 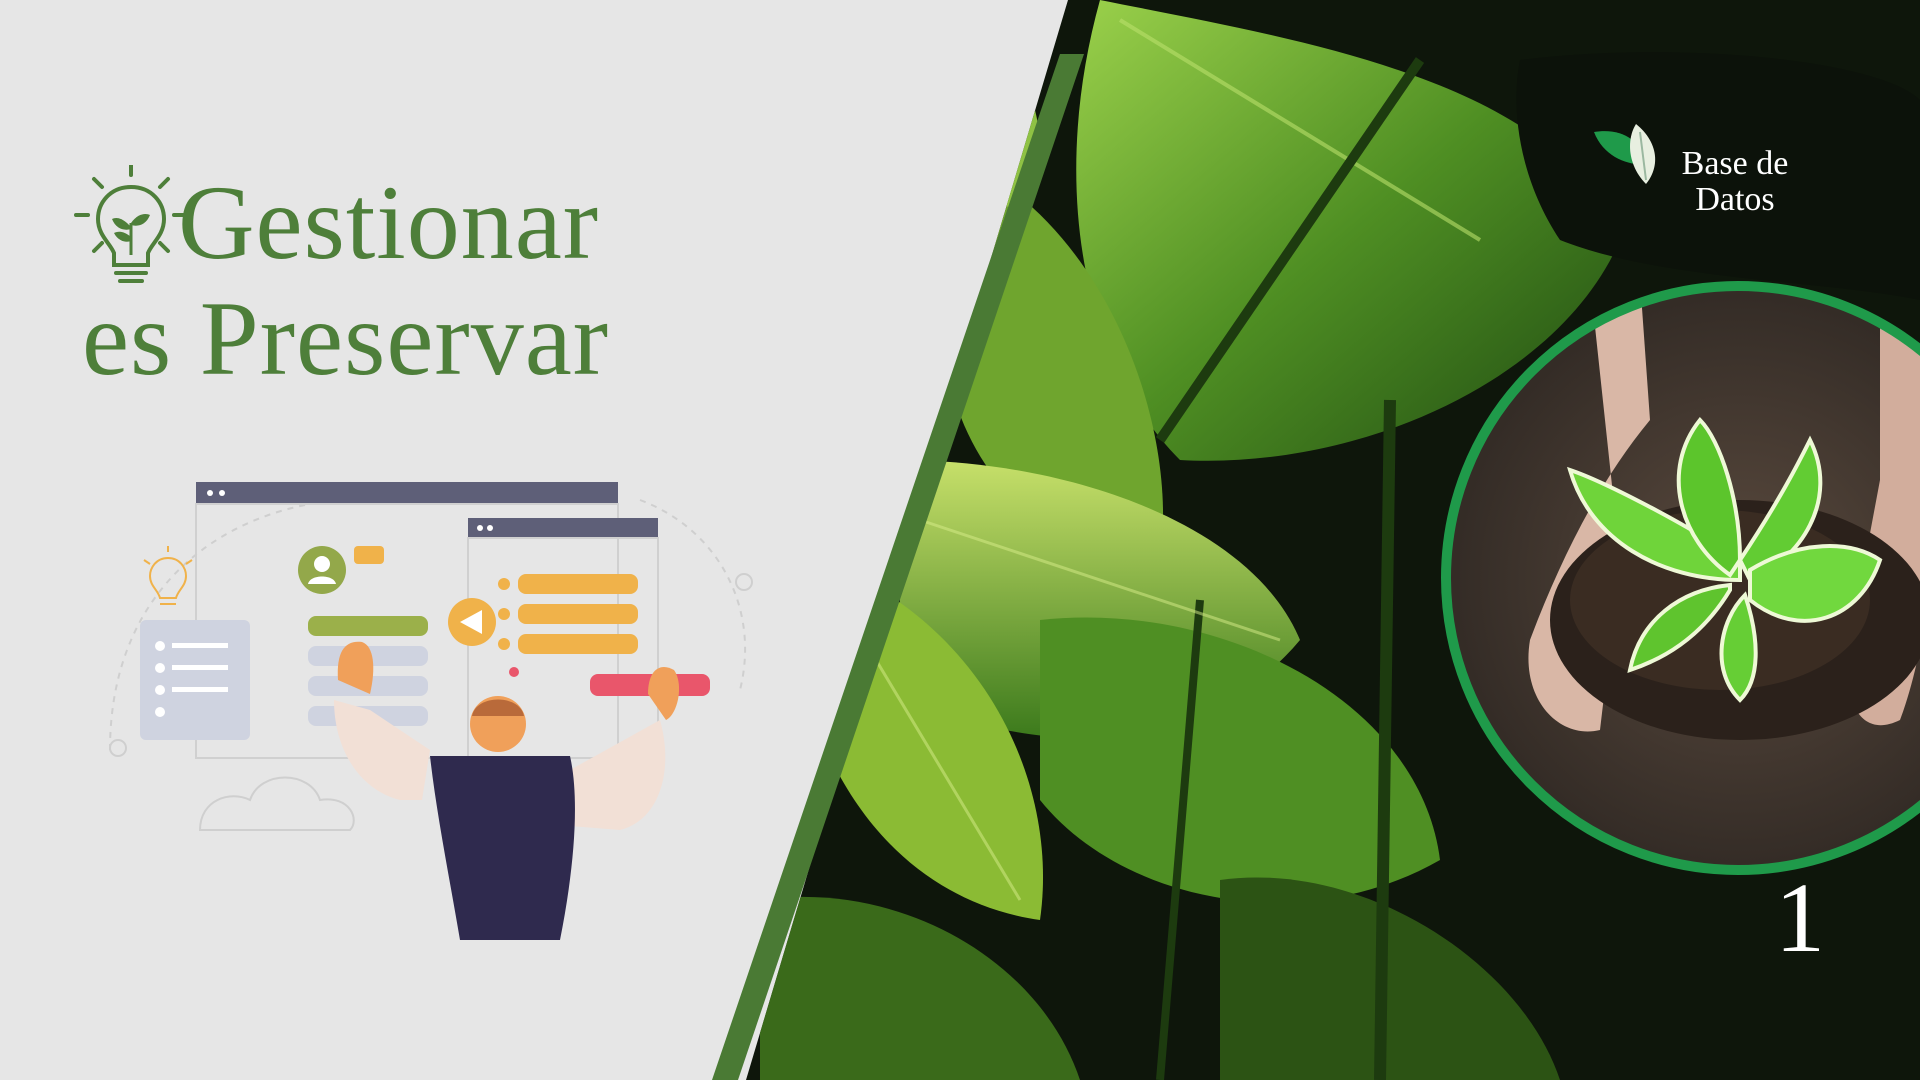 What do you see at coordinates (431, 711) in the screenshot?
I see `person-dashboard-illustration` at bounding box center [431, 711].